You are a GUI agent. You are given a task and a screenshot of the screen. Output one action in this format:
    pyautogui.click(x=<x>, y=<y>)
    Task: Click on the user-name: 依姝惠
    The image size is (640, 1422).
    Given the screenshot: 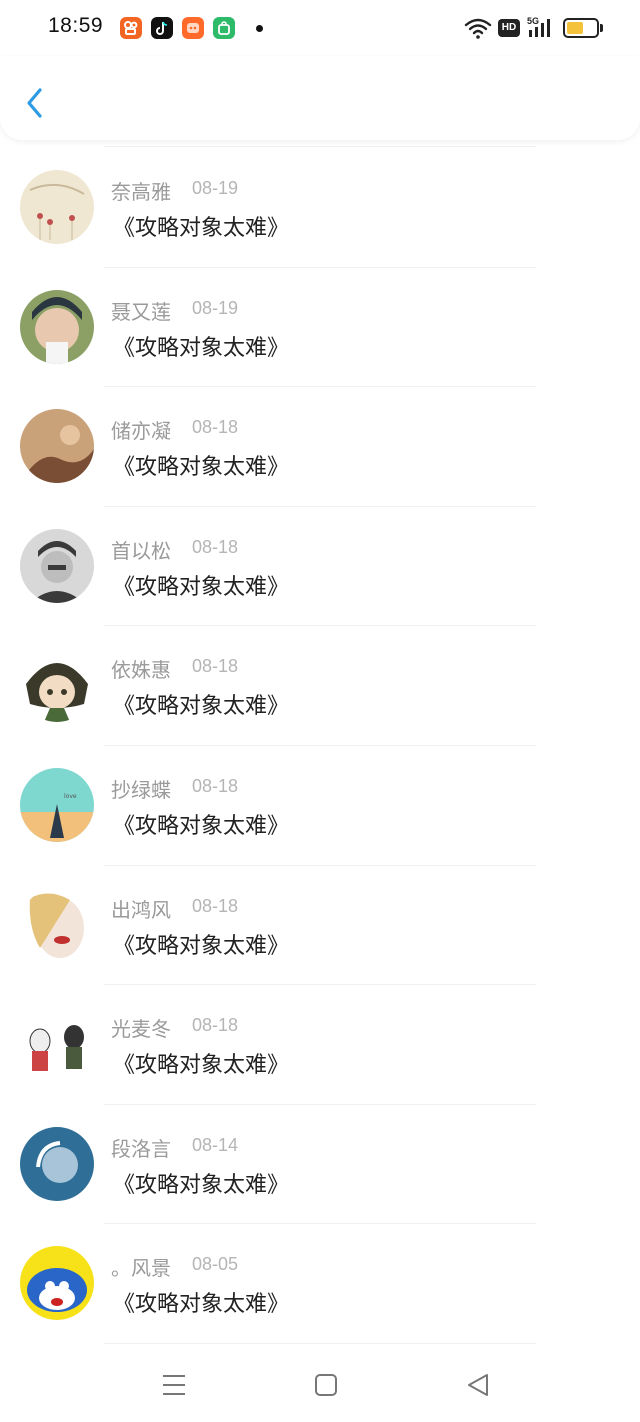 What is the action you would take?
    pyautogui.click(x=141, y=668)
    